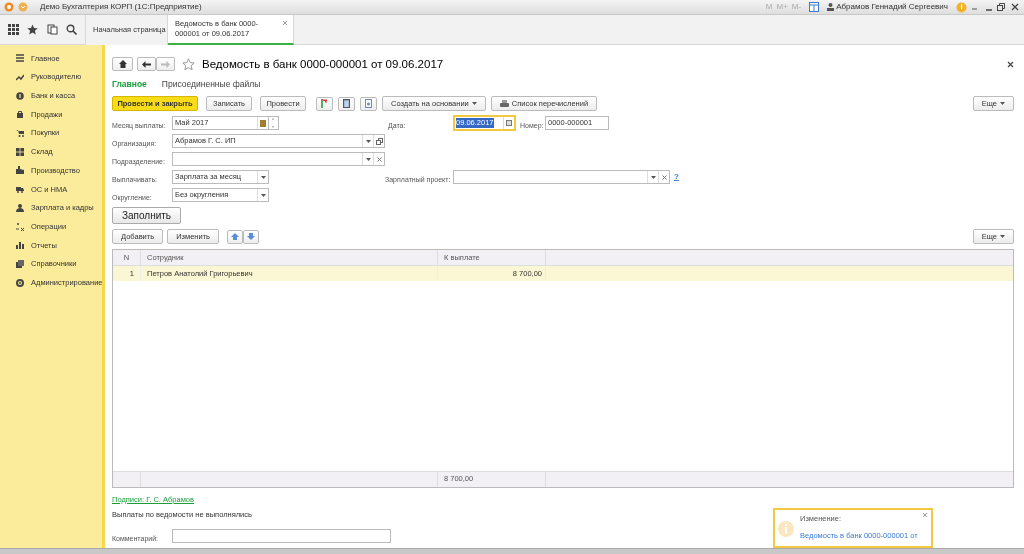 Image resolution: width=1024 pixels, height=554 pixels. Describe the element at coordinates (20, 151) in the screenshot. I see `grid-icon` at that location.